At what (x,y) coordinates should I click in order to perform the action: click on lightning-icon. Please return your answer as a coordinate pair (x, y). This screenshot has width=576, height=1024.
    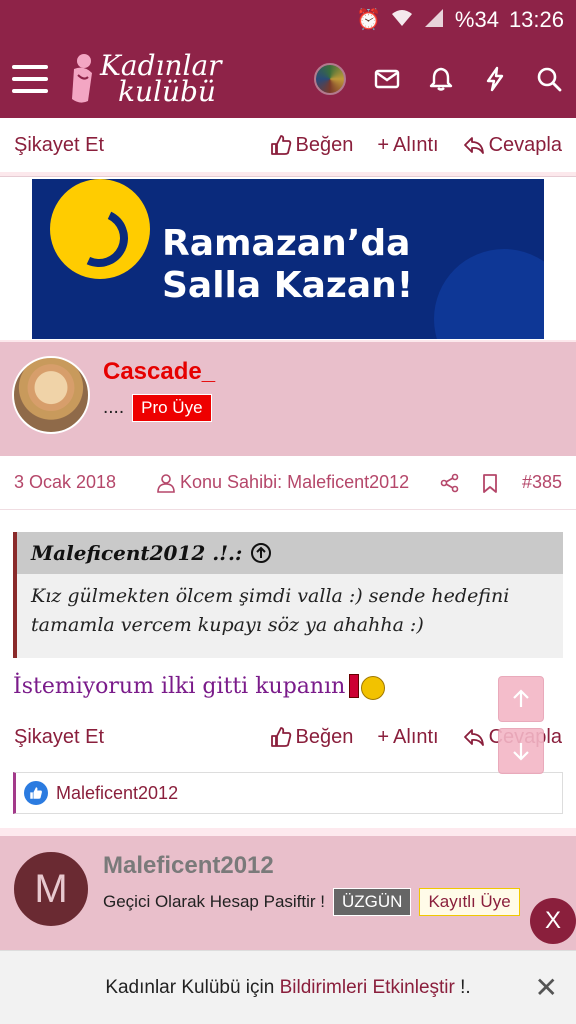
    Looking at the image, I should click on (495, 79).